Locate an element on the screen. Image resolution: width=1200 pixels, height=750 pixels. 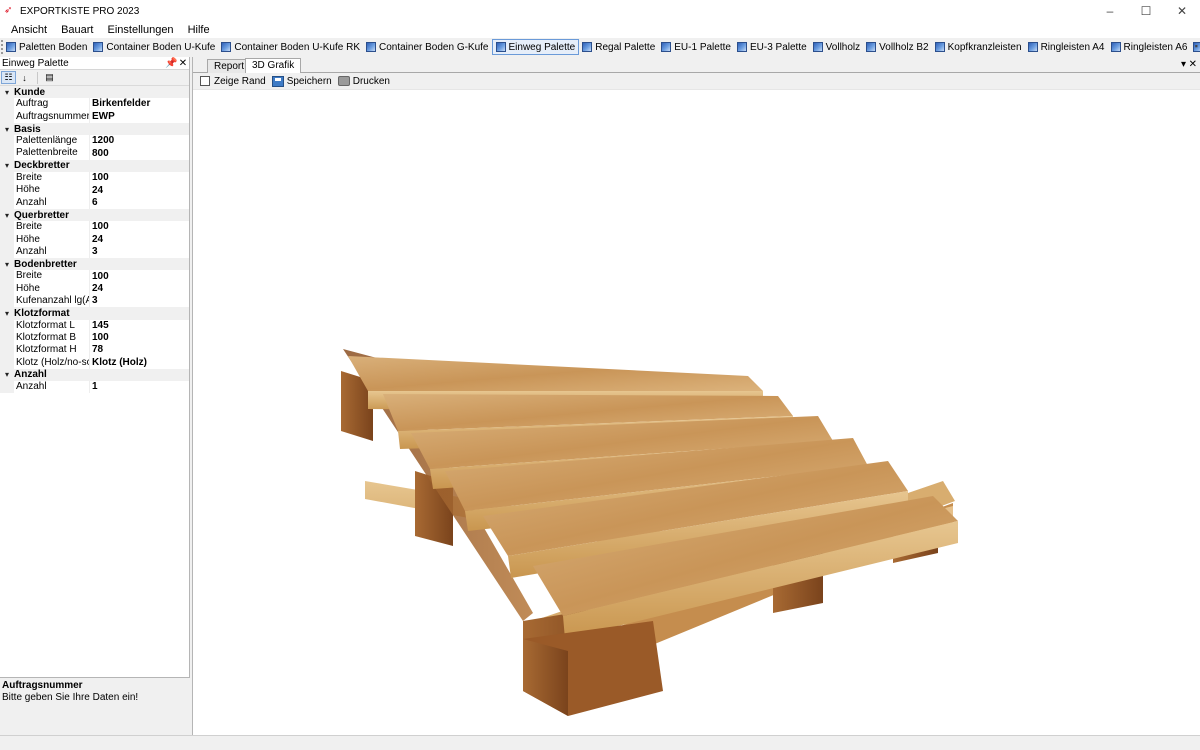
property-row: Klotzformat L 145 is located at coordinates (94, 325).